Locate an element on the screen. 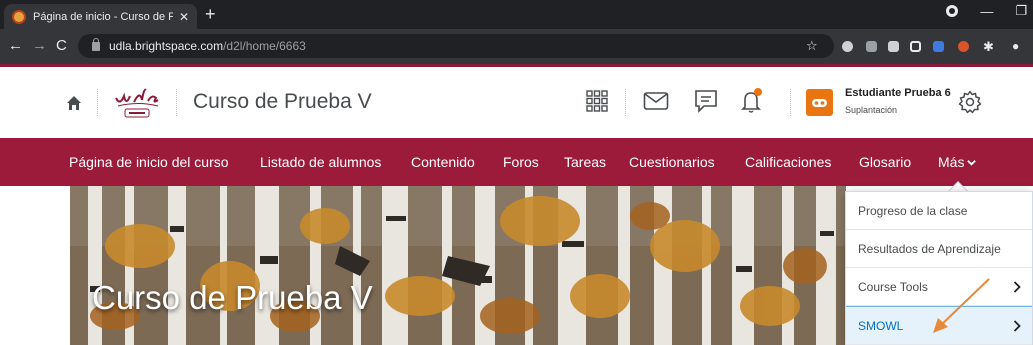 This screenshot has height=345, width=1033. menu-item-label: SMOWL is located at coordinates (881, 325).